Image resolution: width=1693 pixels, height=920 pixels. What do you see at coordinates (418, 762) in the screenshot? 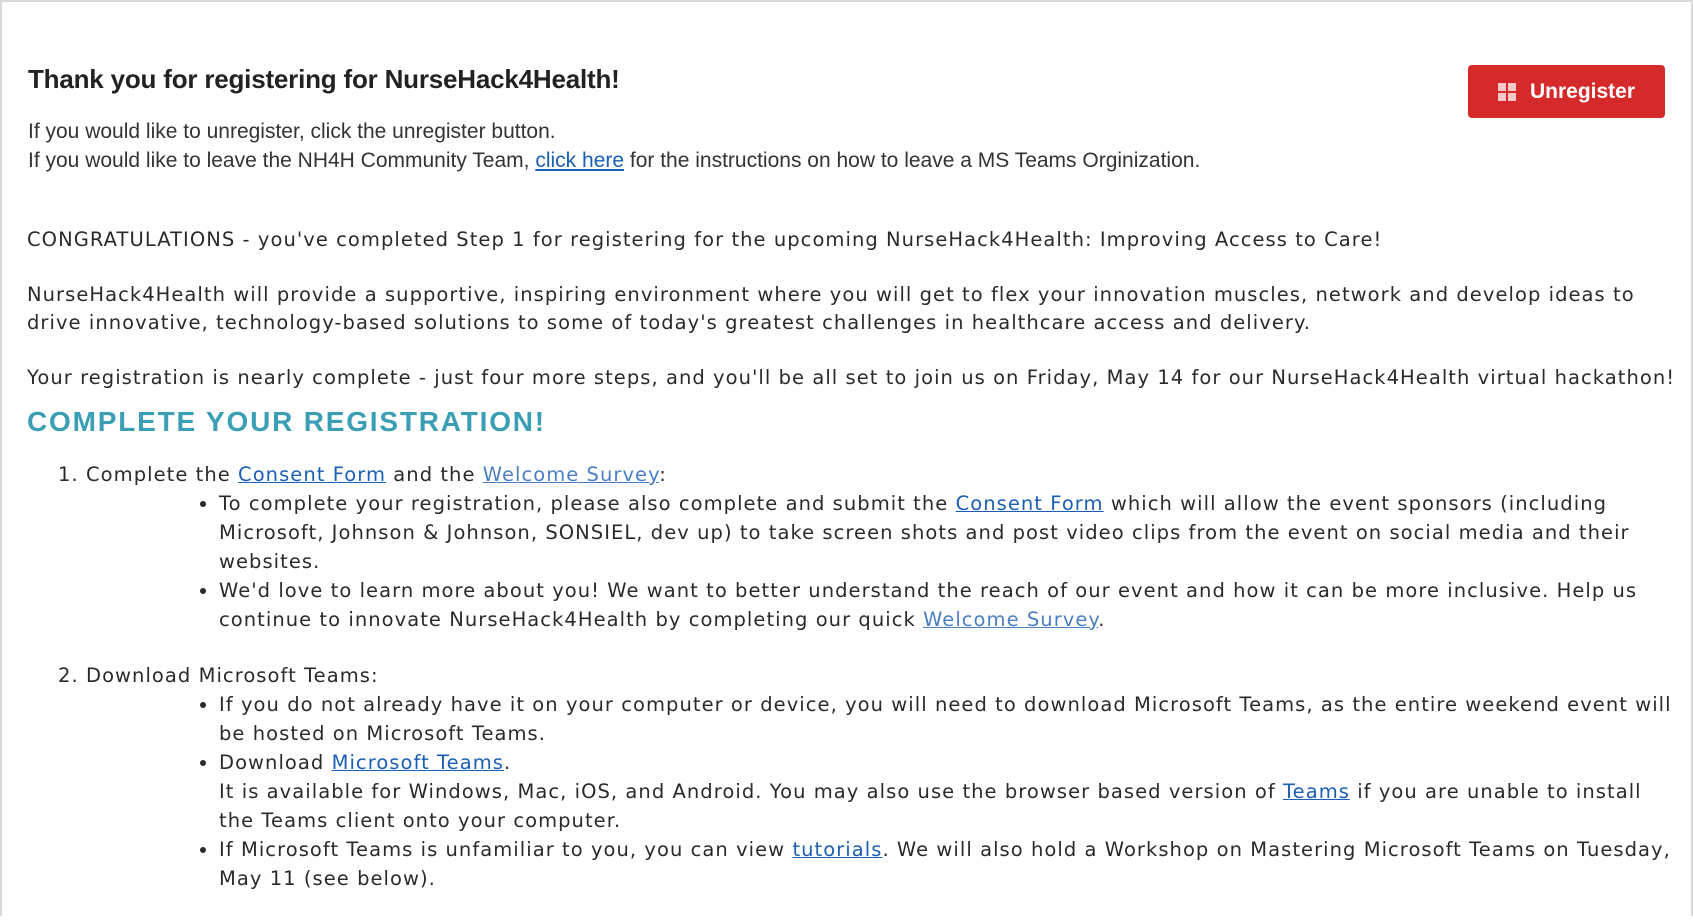
I see `microsoft-teams-link: Microsoft Teams` at bounding box center [418, 762].